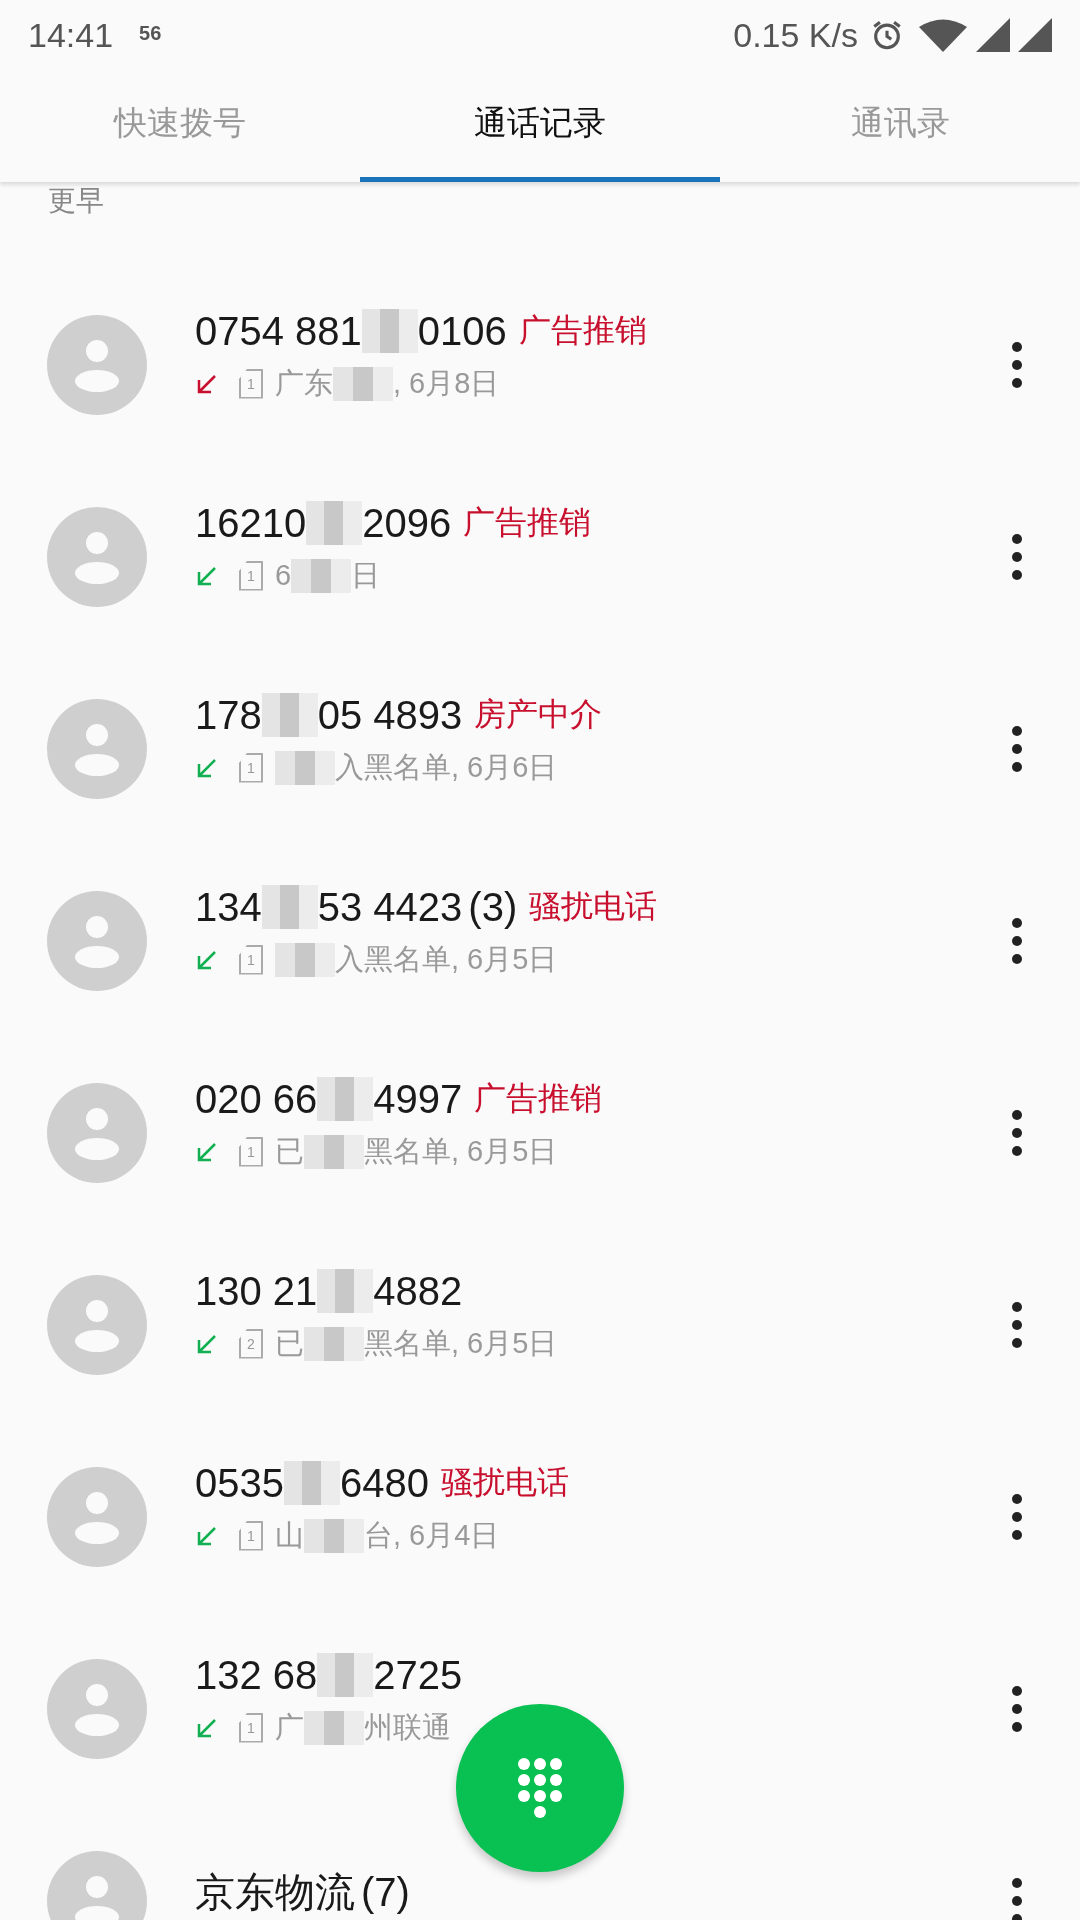 The height and width of the screenshot is (1920, 1080). What do you see at coordinates (251, 1343) in the screenshot?
I see `sim-card-icon: 2` at bounding box center [251, 1343].